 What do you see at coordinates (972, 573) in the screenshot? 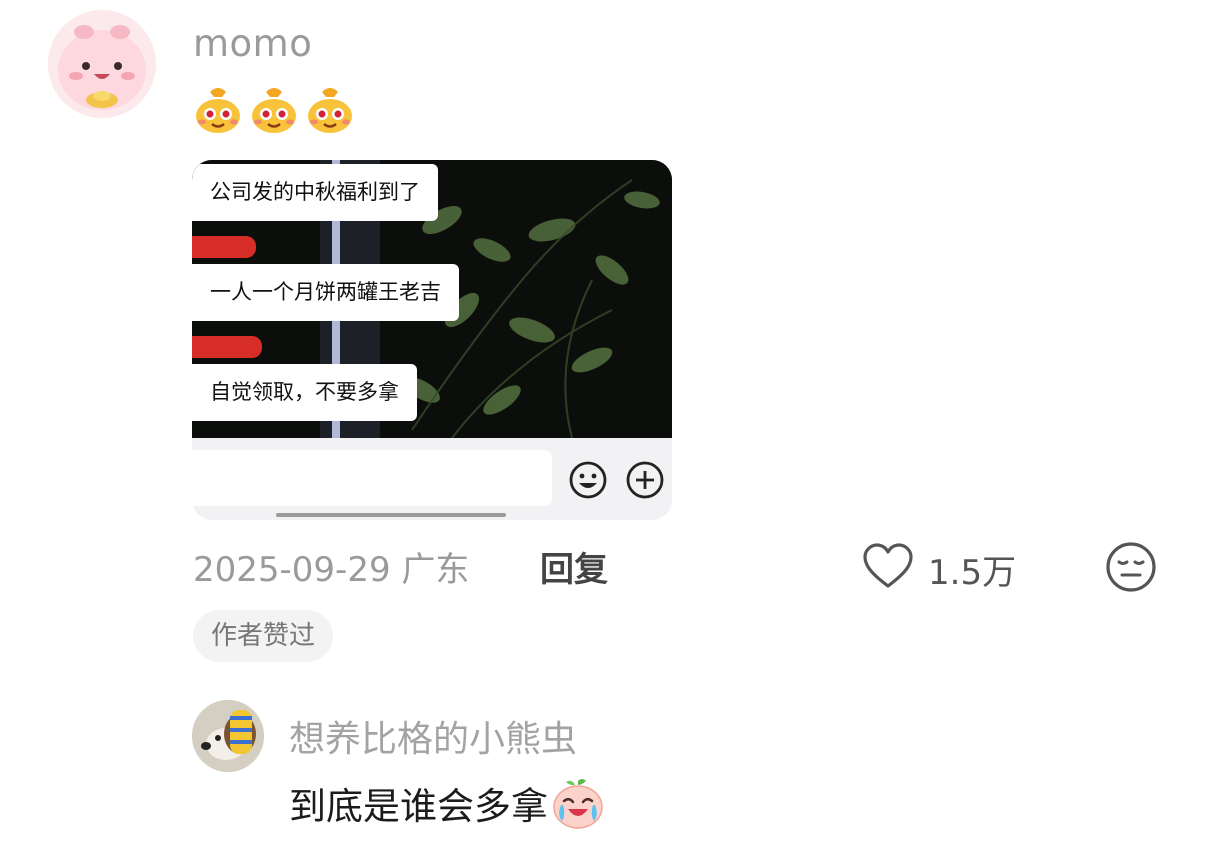
I see `like-count: 1.5万` at bounding box center [972, 573].